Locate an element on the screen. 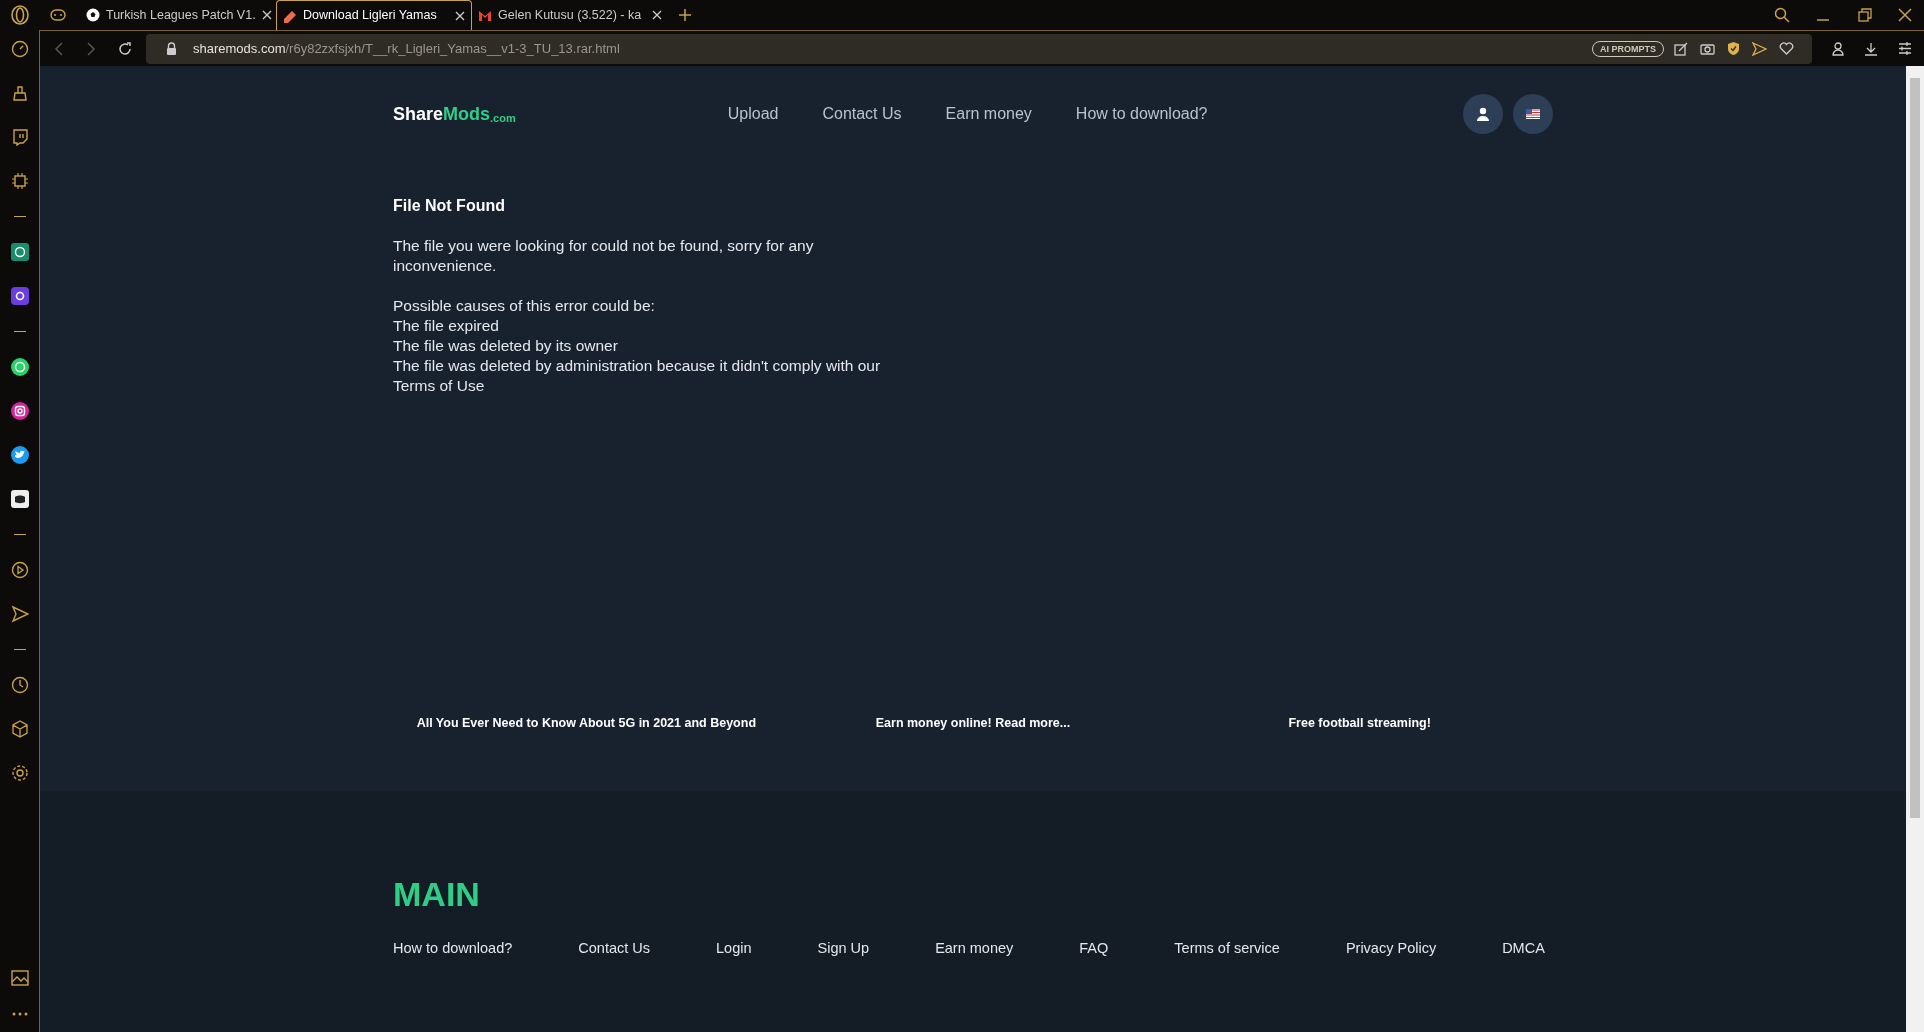 This screenshot has height=1032, width=1924. forward-icon is located at coordinates (91, 48).